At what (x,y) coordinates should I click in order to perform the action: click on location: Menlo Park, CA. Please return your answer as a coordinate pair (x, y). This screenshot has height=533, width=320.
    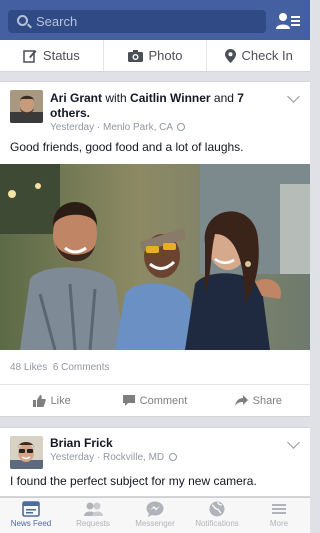
    Looking at the image, I should click on (137, 127).